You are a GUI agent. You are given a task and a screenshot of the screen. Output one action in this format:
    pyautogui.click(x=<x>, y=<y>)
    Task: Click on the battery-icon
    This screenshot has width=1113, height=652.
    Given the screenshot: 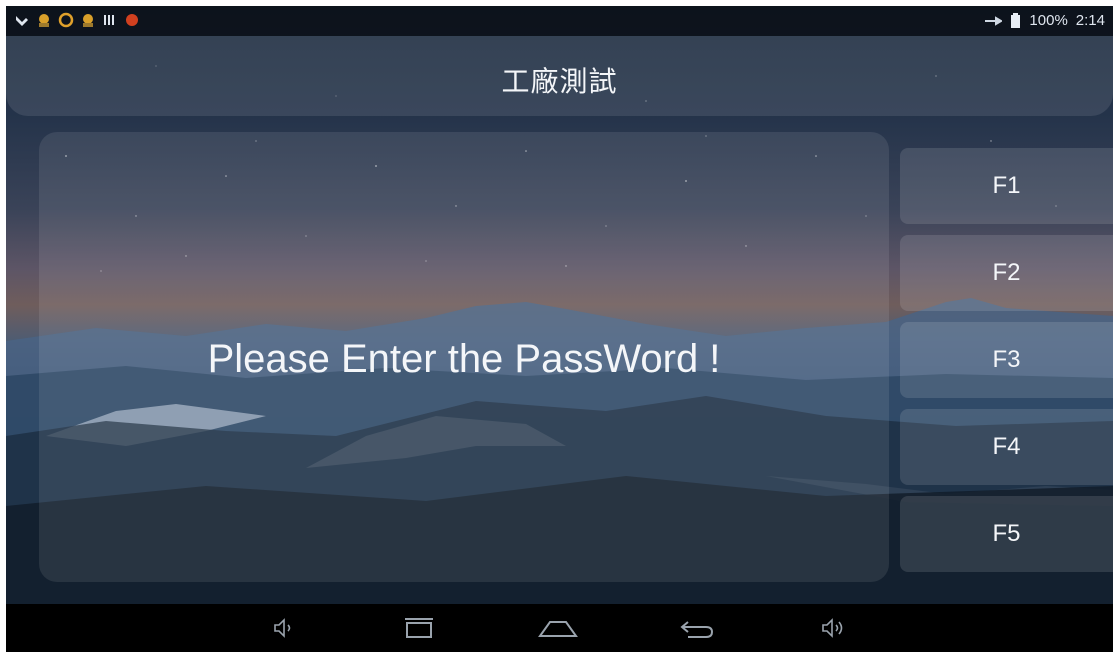 What is the action you would take?
    pyautogui.click(x=1016, y=20)
    